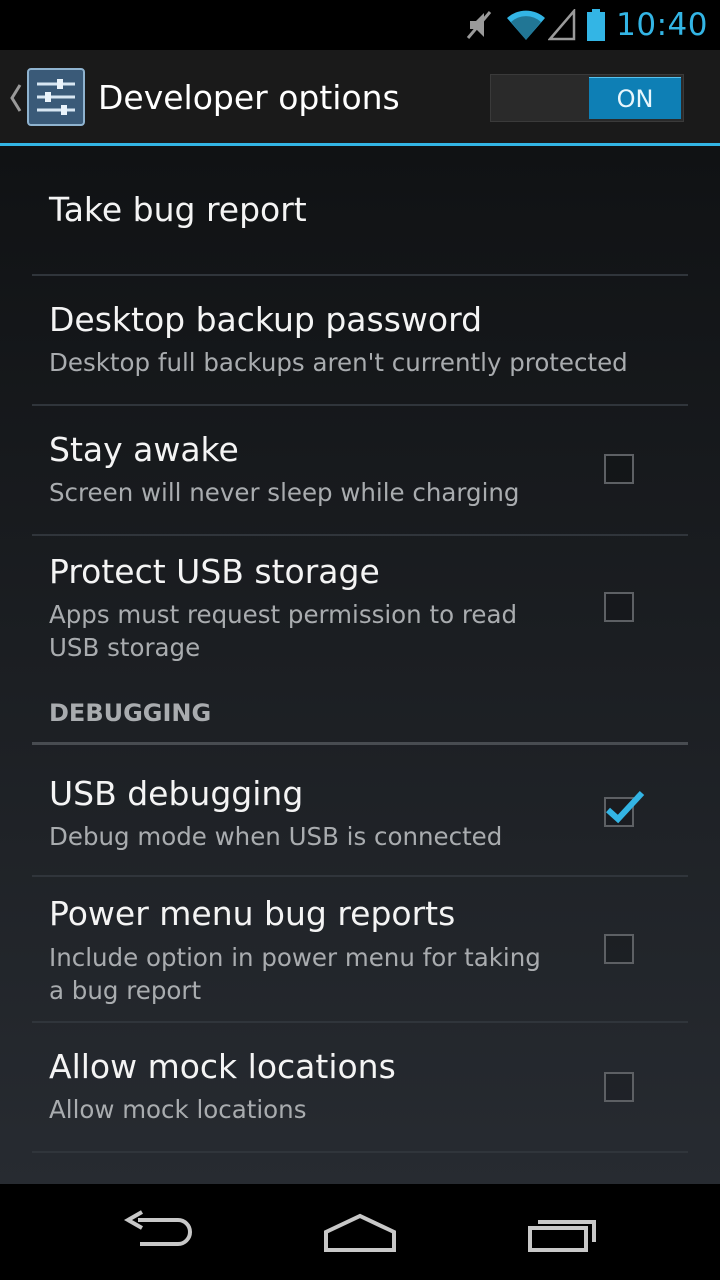 The image size is (720, 1280). Describe the element at coordinates (222, 1066) in the screenshot. I see `row-title: Allow mock locations` at that location.